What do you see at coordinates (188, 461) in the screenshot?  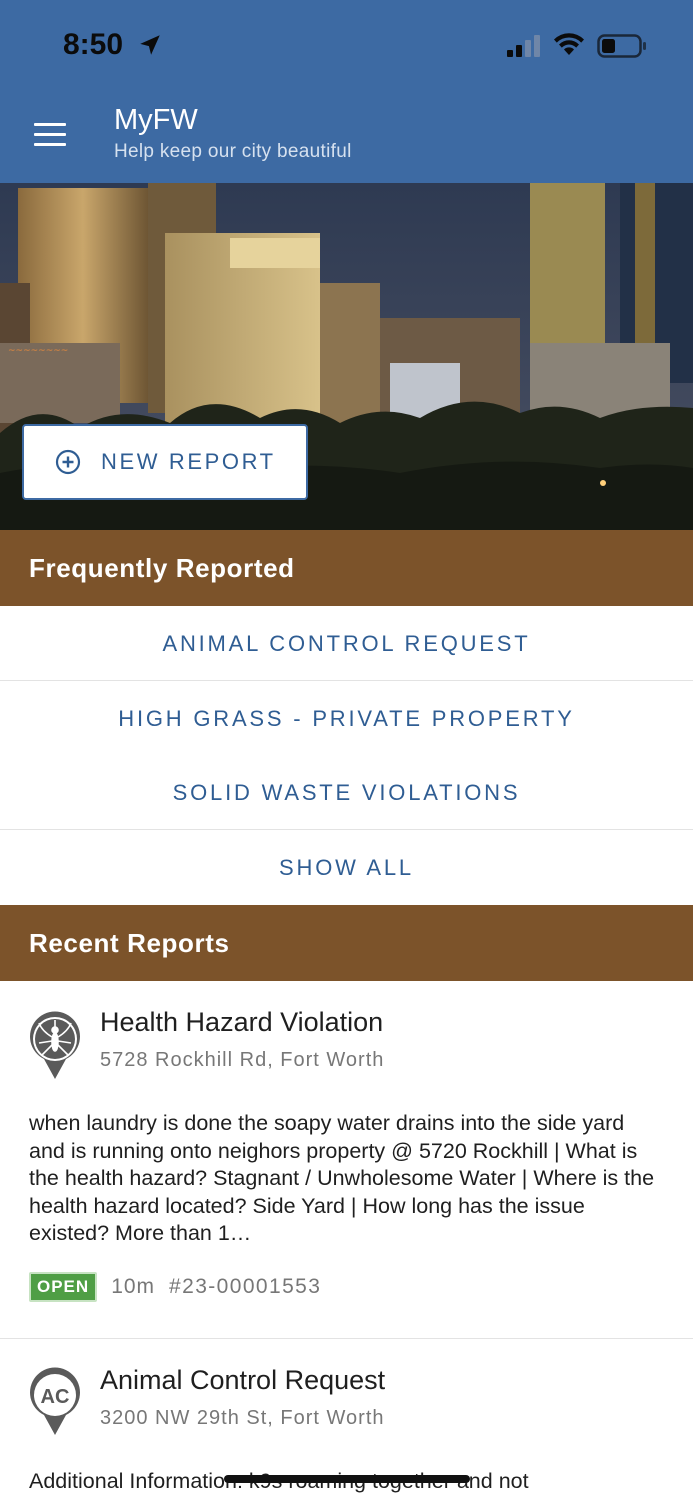 I see `new-report-label: NEW REPORT` at bounding box center [188, 461].